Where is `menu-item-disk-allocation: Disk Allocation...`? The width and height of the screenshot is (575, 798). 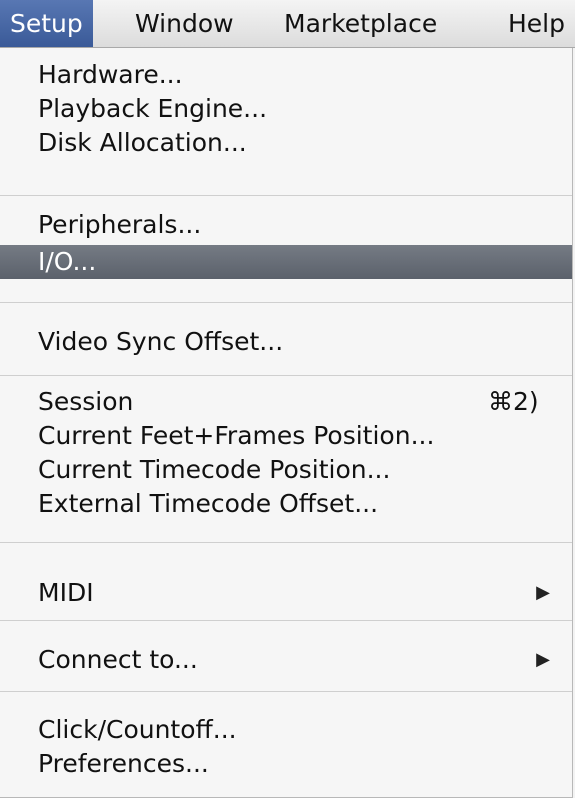 menu-item-disk-allocation: Disk Allocation... is located at coordinates (286, 143).